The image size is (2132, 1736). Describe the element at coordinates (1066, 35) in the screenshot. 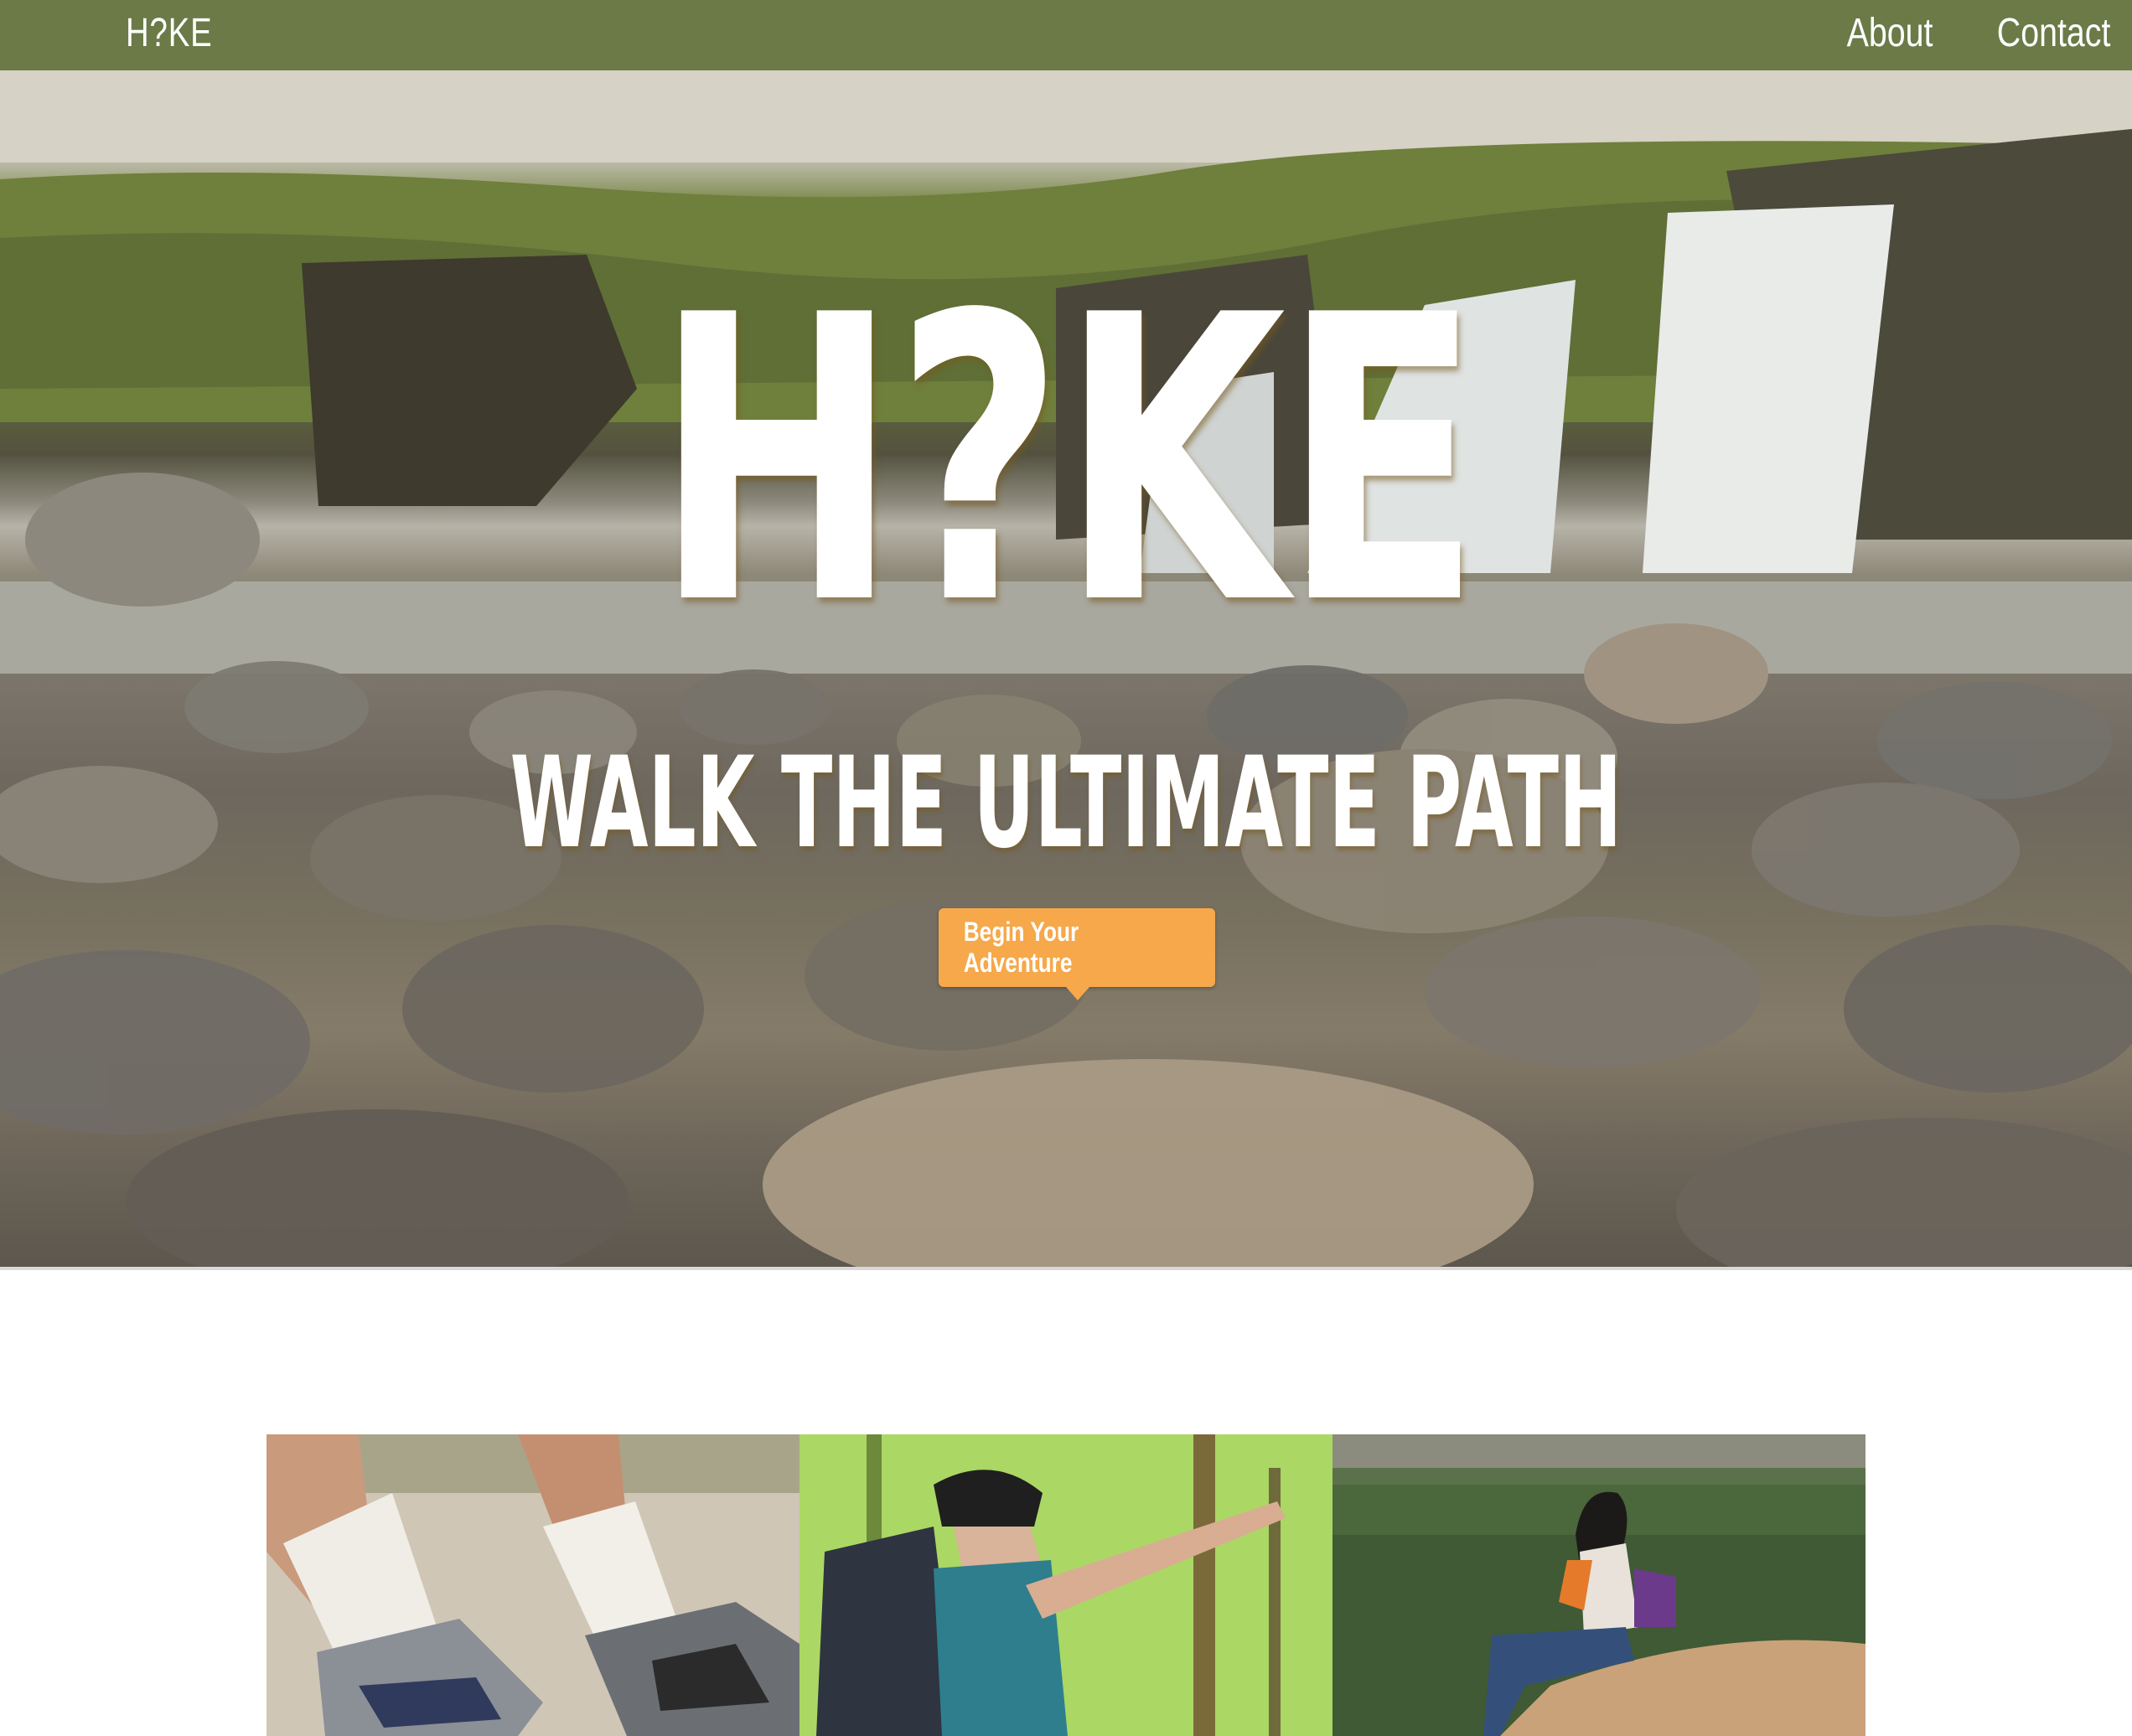

I see `navbar: H?KE About Contact` at that location.